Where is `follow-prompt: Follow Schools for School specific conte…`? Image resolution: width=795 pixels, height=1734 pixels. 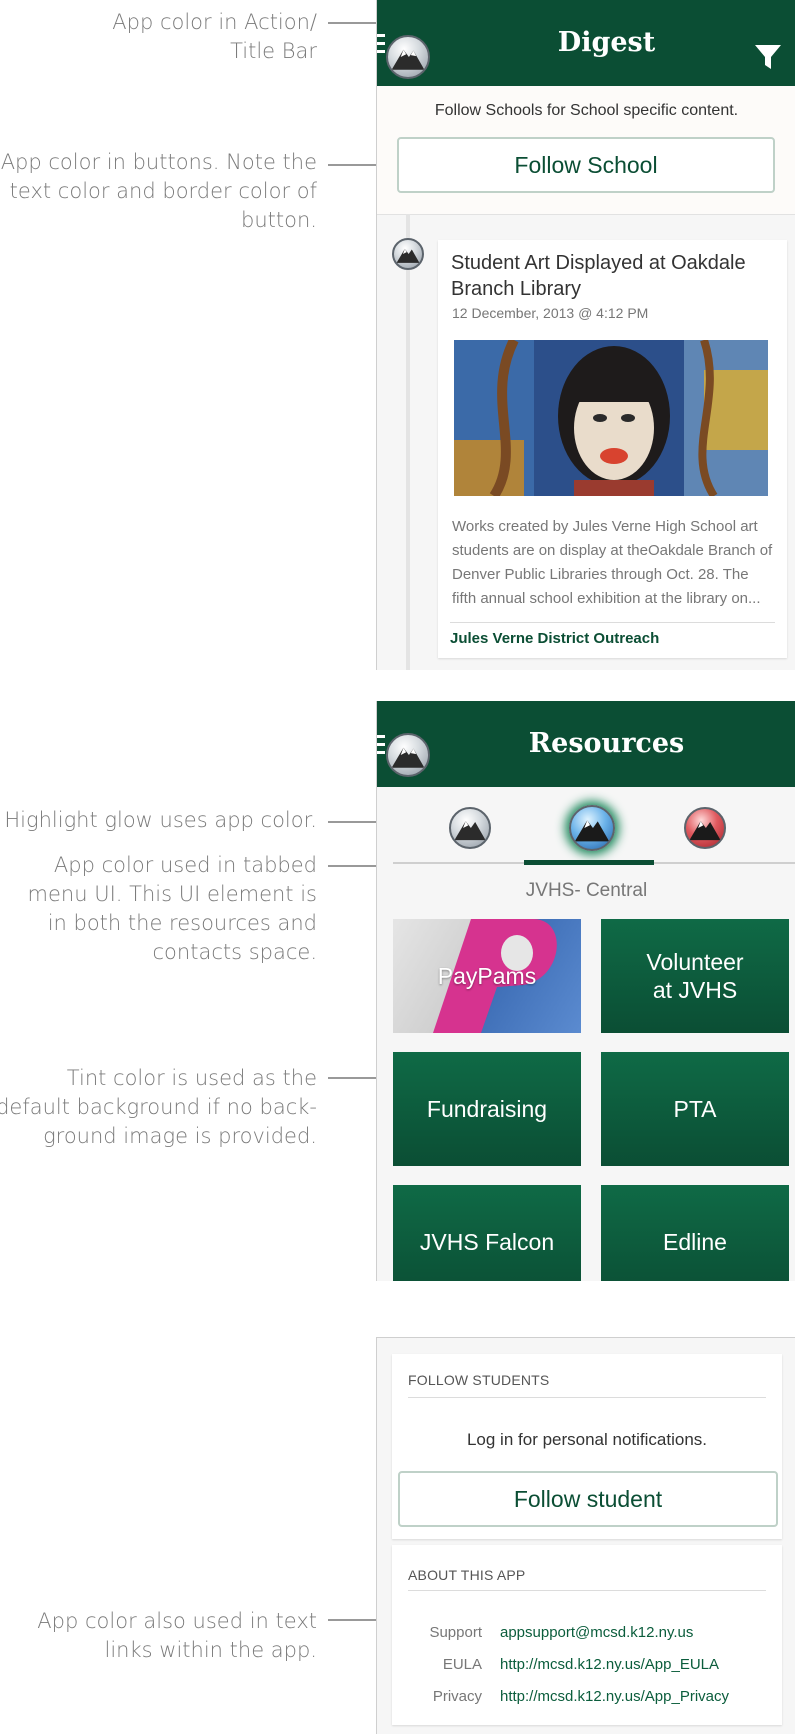
follow-prompt: Follow Schools for School specific conte… is located at coordinates (586, 110).